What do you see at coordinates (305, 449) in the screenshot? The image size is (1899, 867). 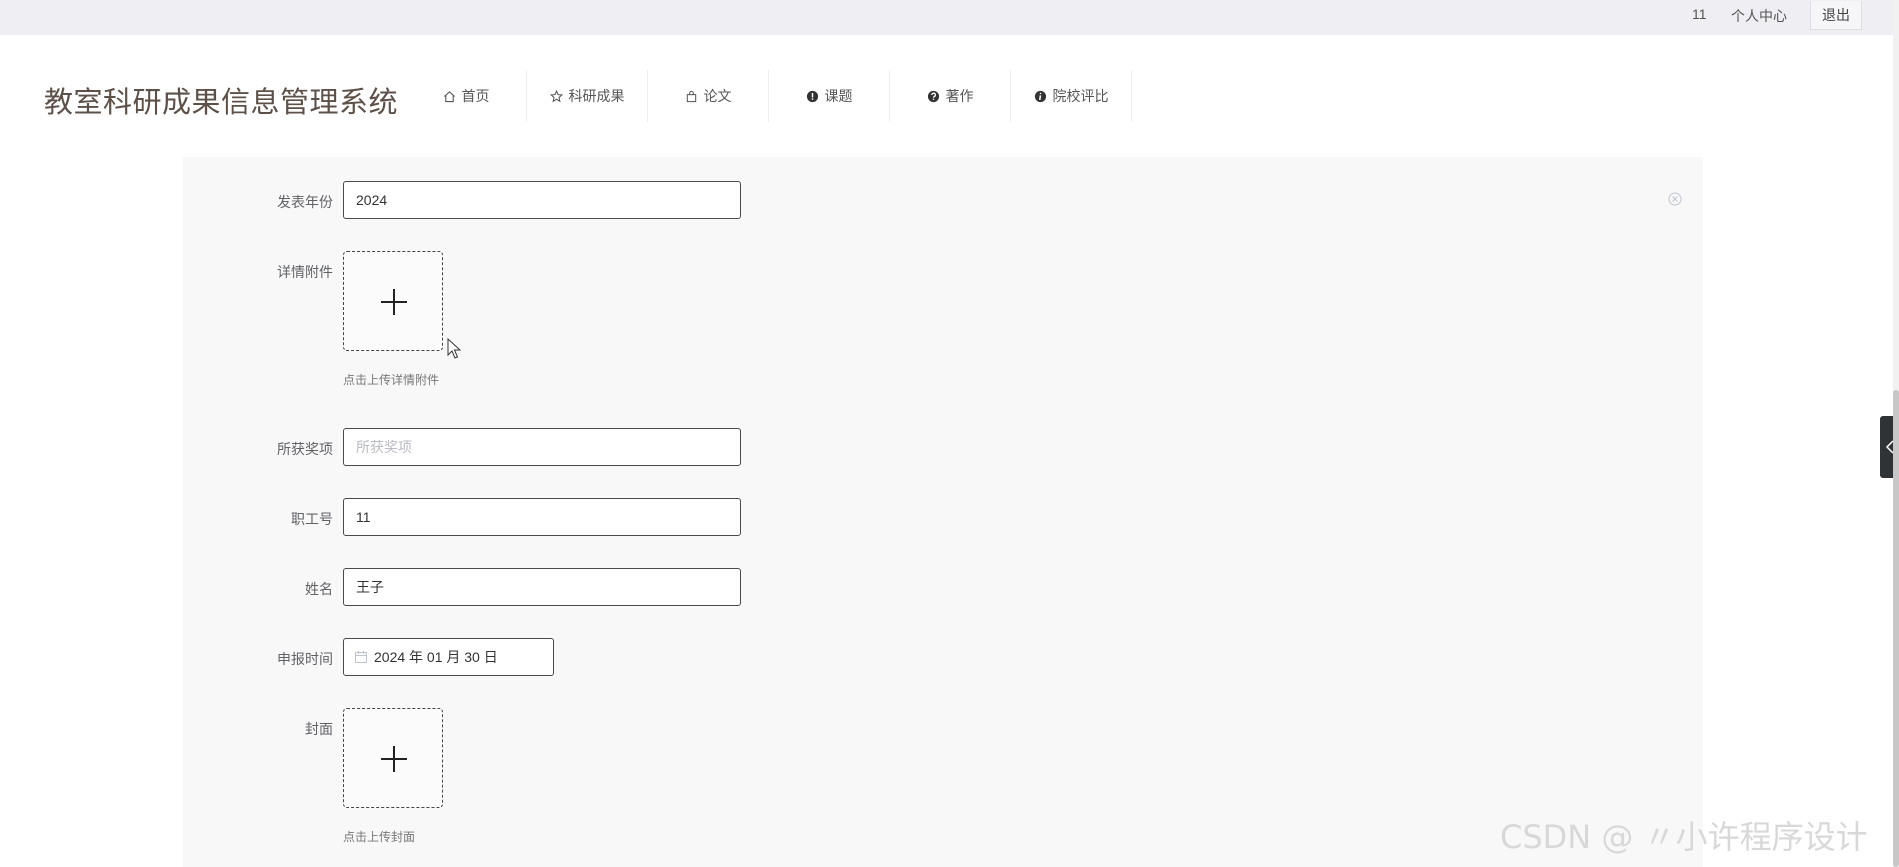 I see `award-label: 所获奖项` at bounding box center [305, 449].